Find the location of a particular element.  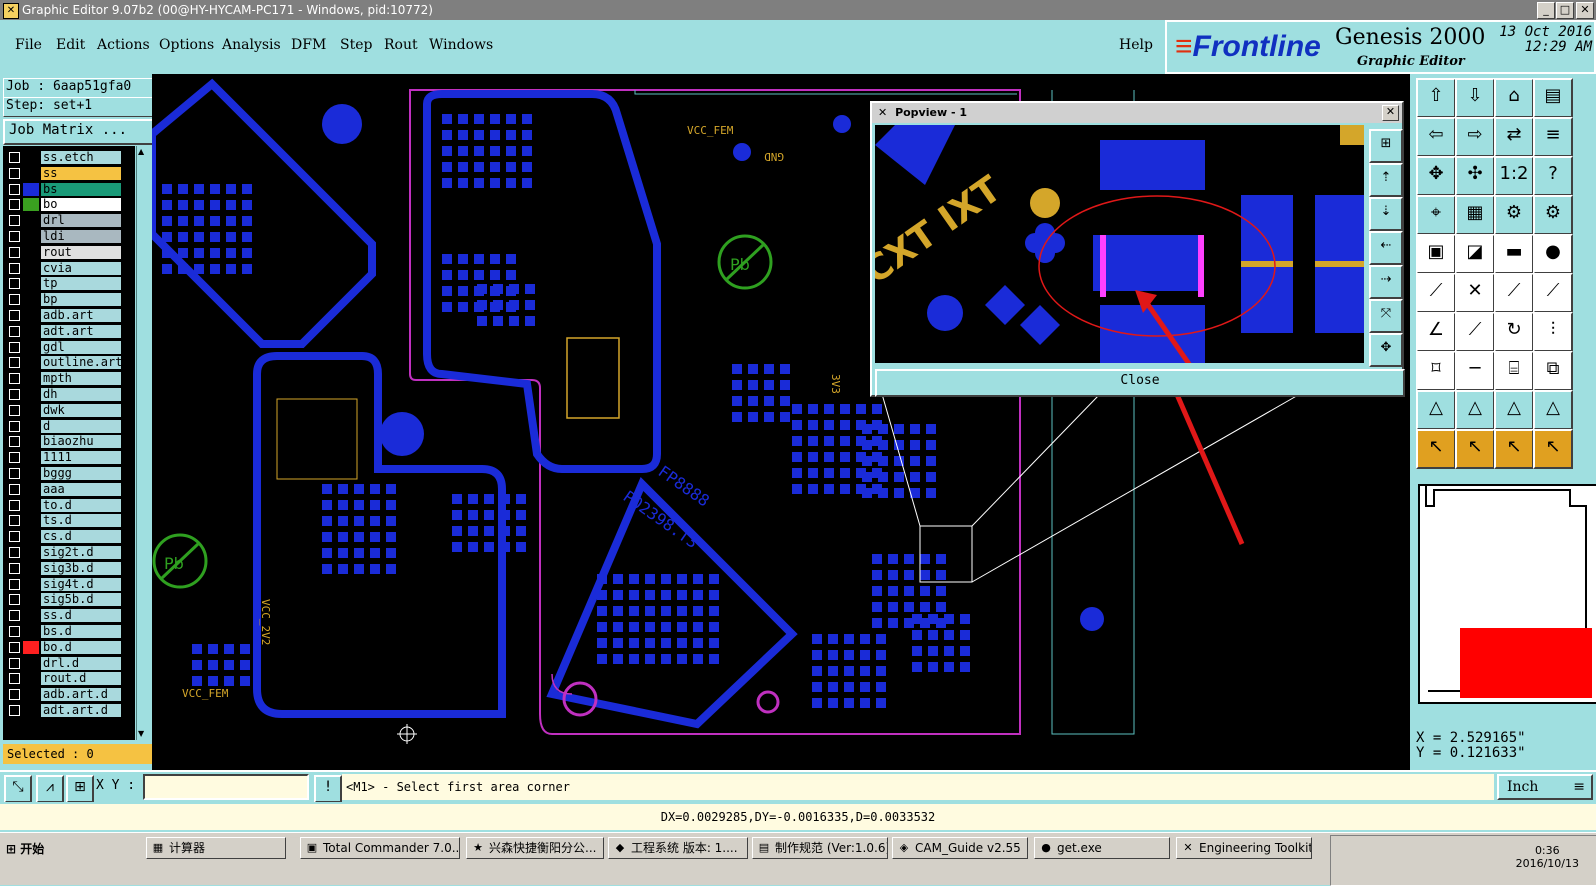

zoom-tool-1-icon: ⇧ is located at coordinates (1436, 98).